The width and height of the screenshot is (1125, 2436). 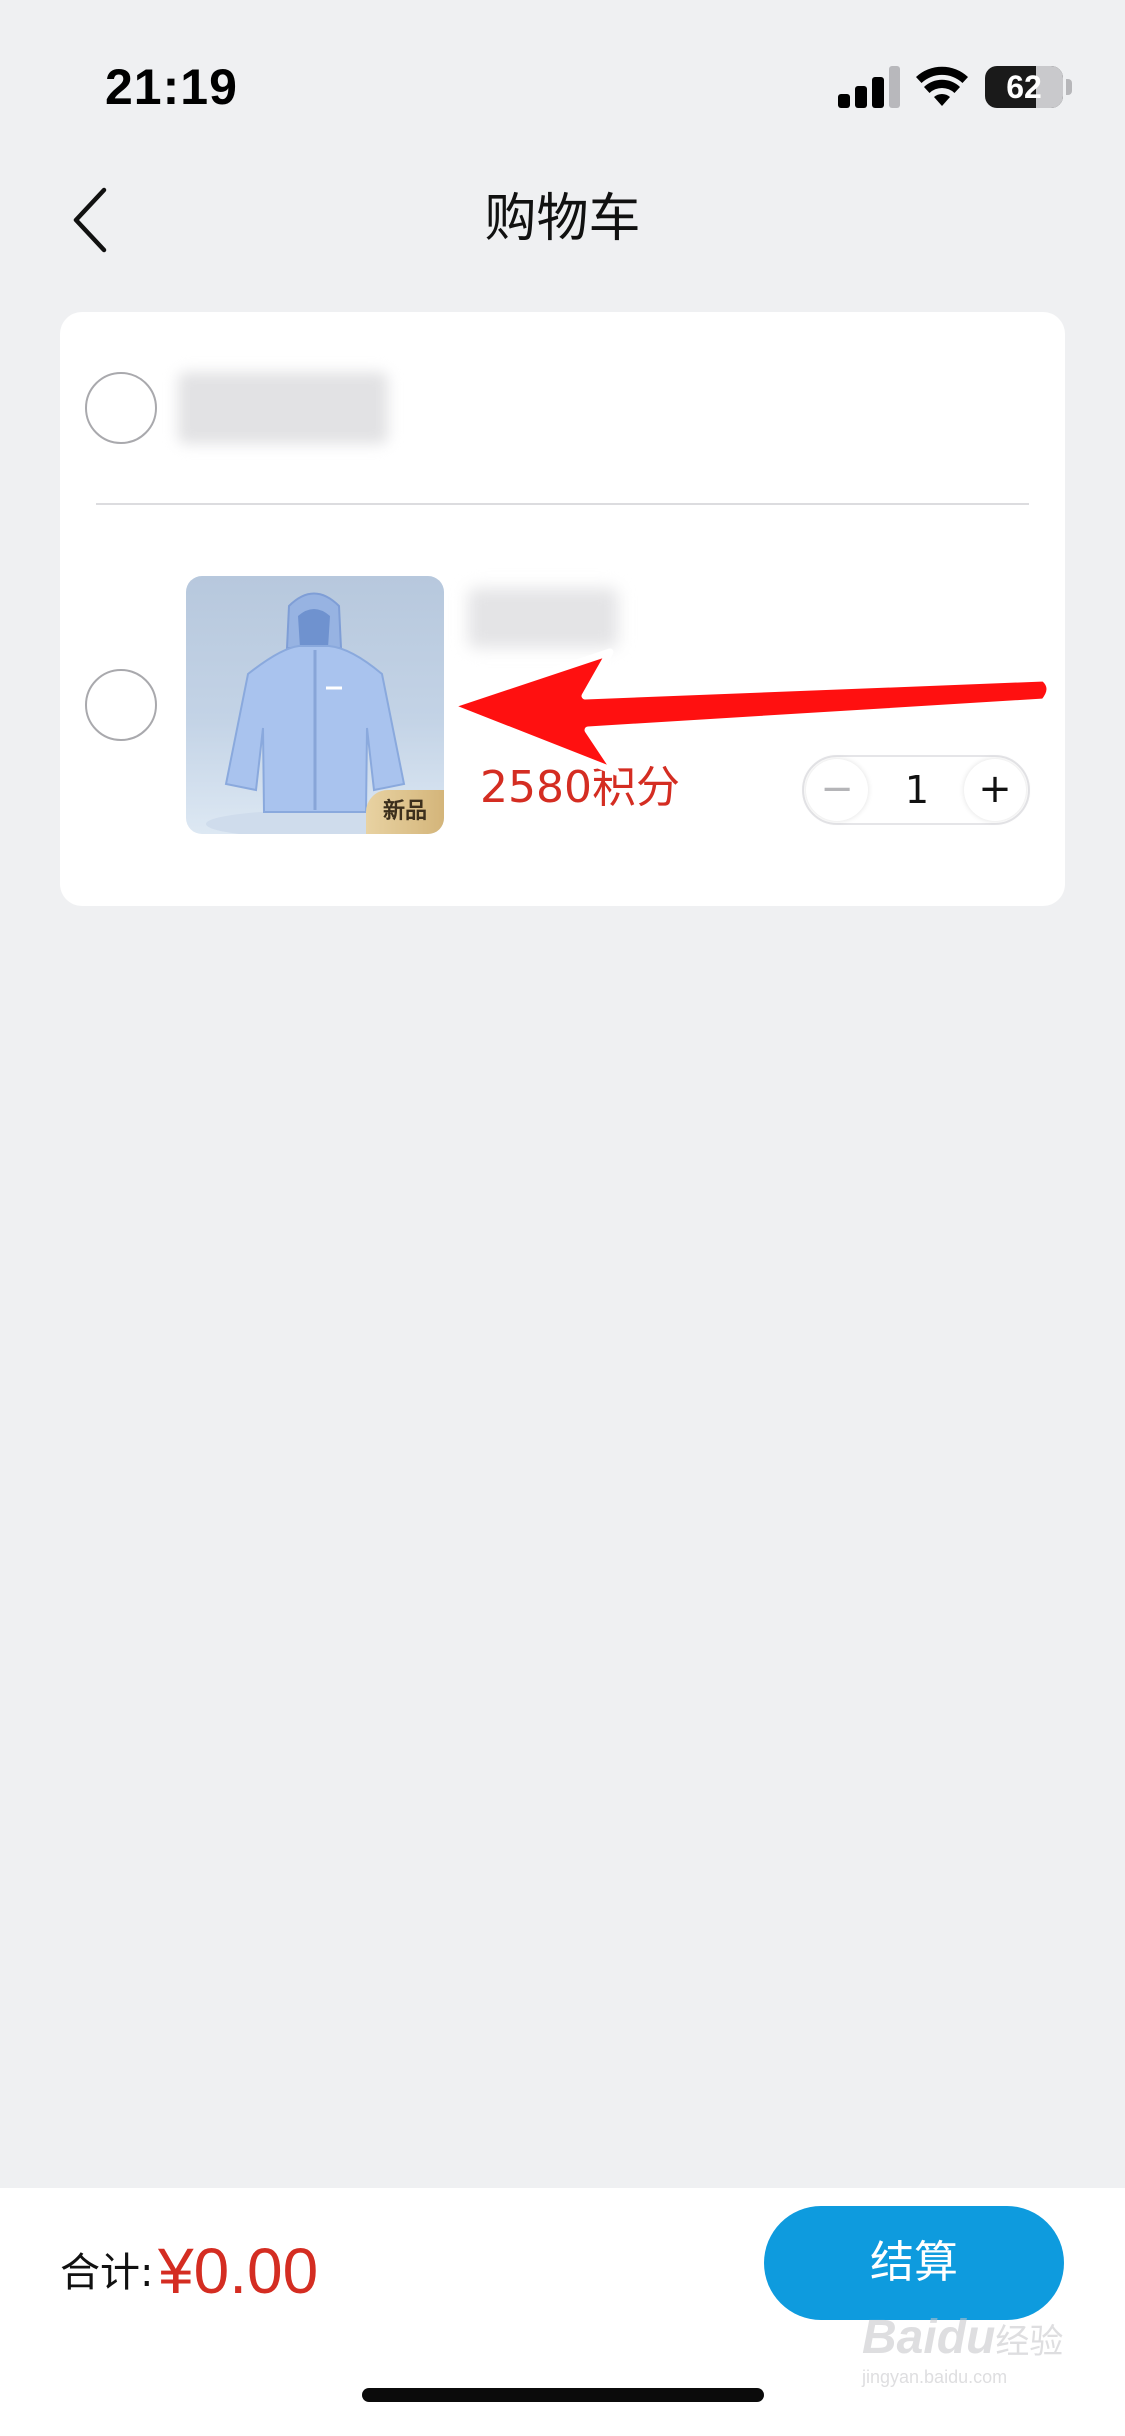 What do you see at coordinates (543, 618) in the screenshot?
I see `product-name-obscured` at bounding box center [543, 618].